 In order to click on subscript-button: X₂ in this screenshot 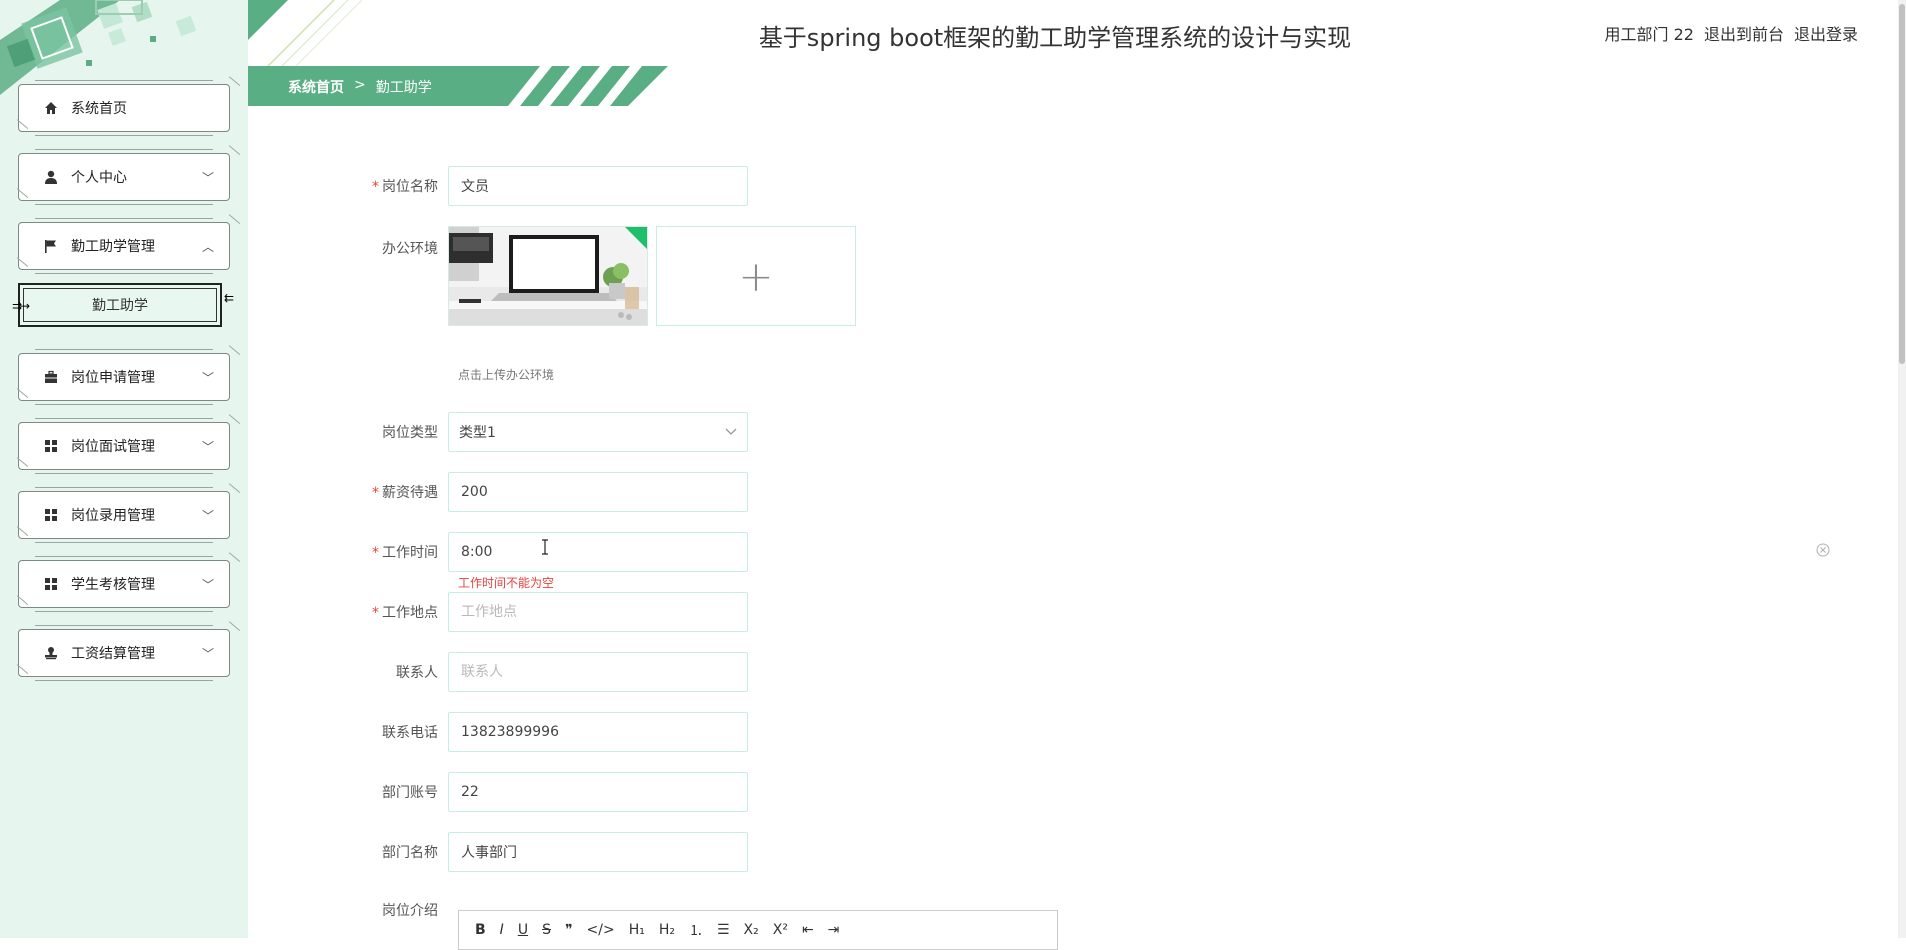, I will do `click(751, 930)`.